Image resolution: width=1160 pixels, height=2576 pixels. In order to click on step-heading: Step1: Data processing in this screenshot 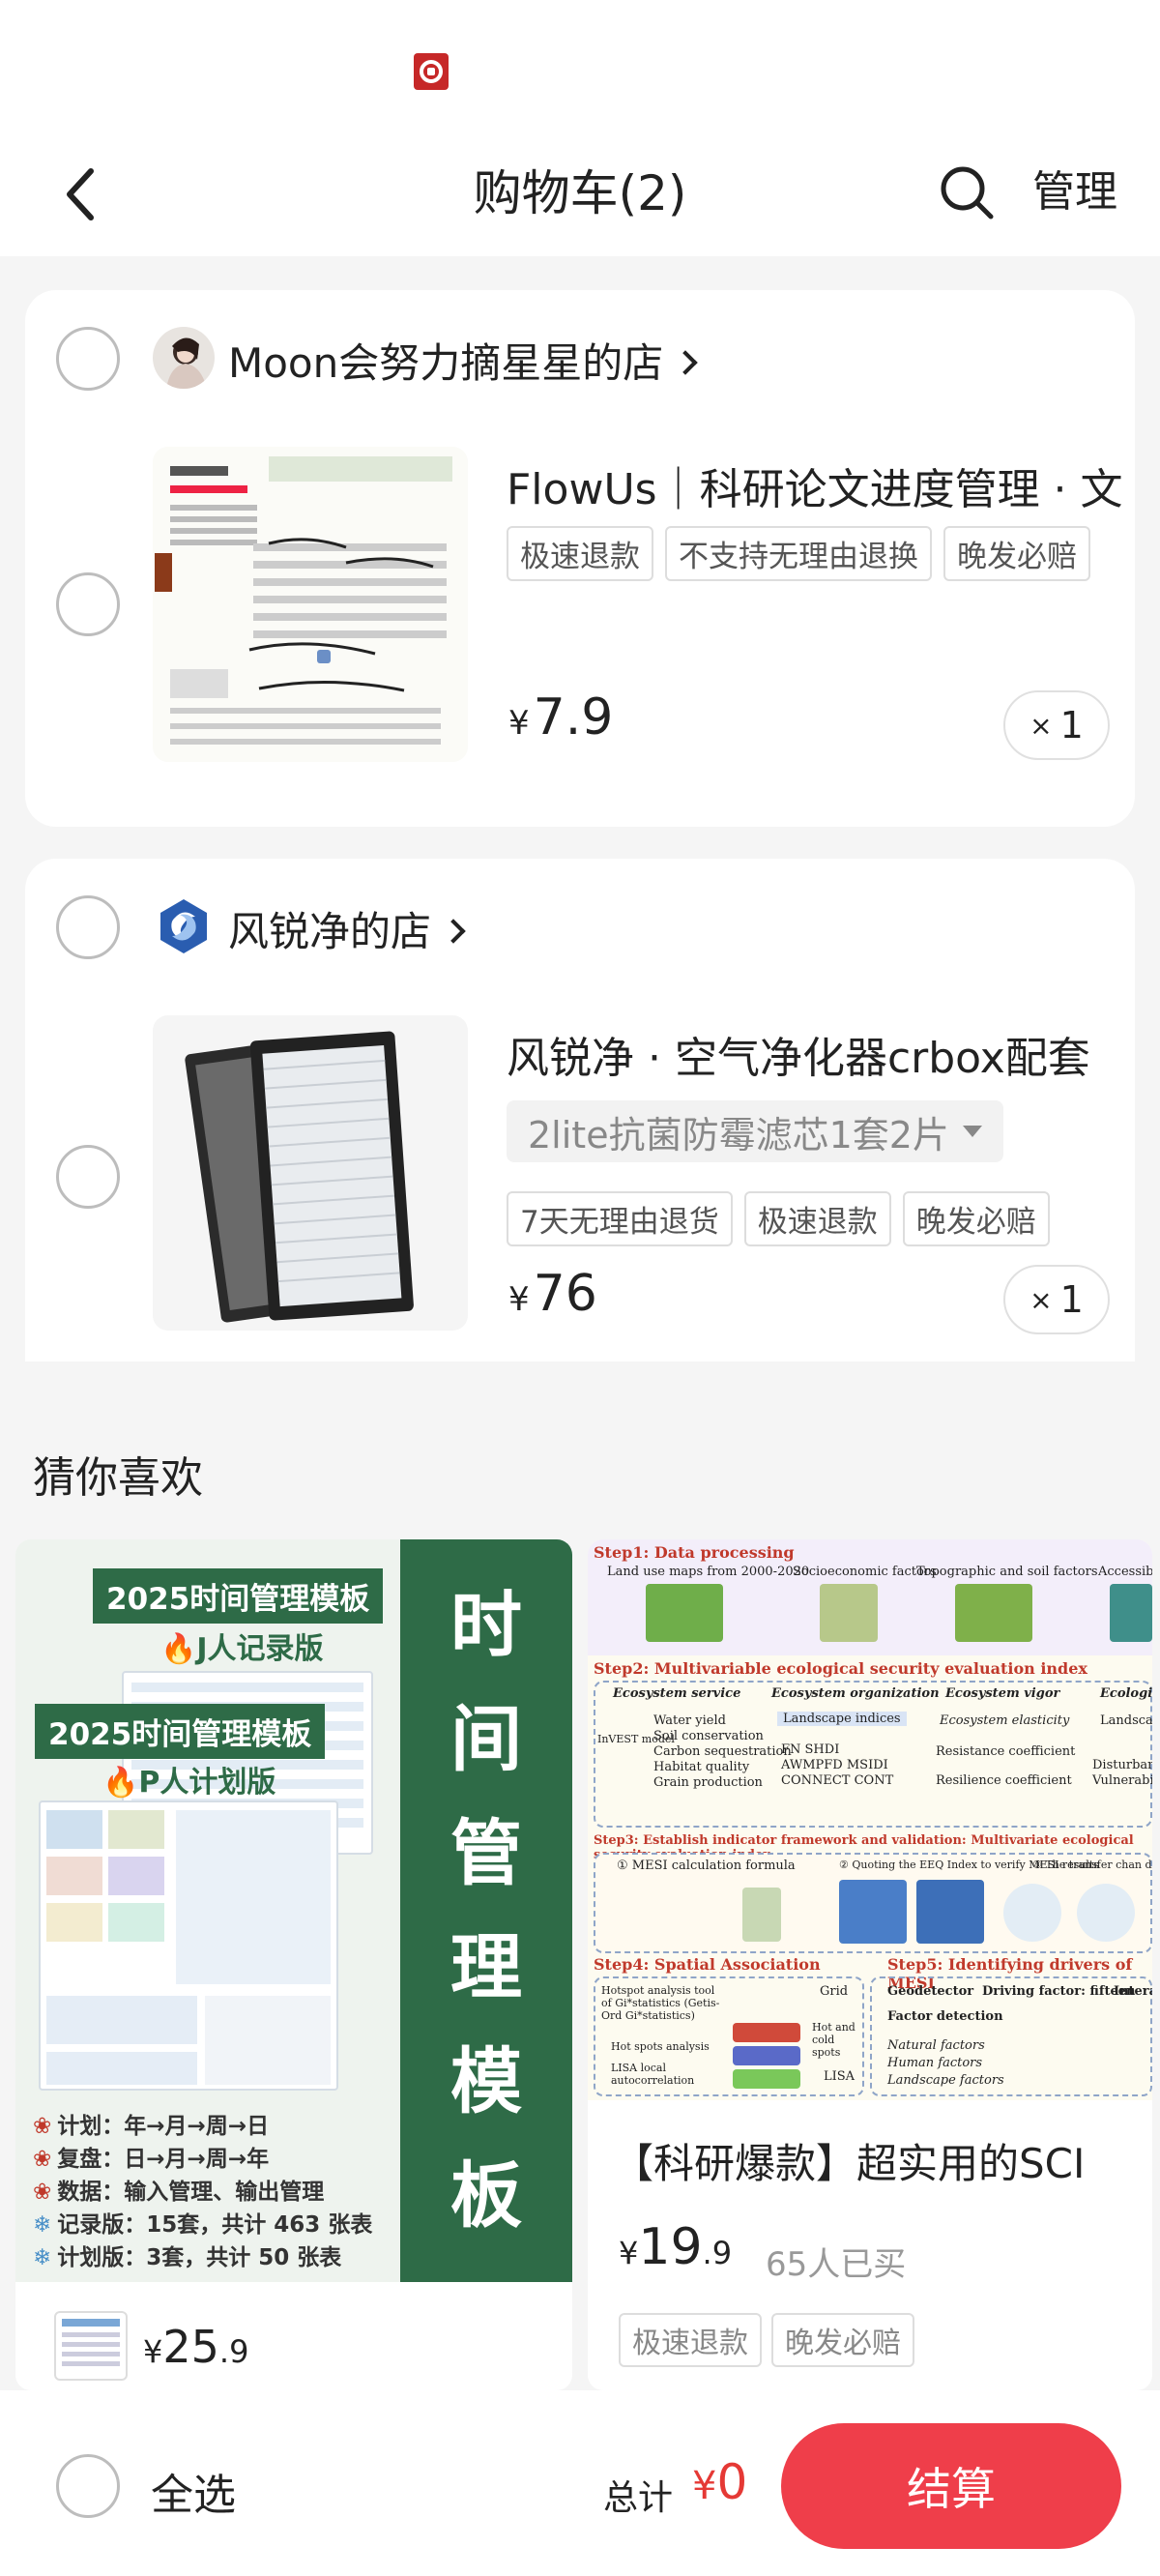, I will do `click(695, 1552)`.